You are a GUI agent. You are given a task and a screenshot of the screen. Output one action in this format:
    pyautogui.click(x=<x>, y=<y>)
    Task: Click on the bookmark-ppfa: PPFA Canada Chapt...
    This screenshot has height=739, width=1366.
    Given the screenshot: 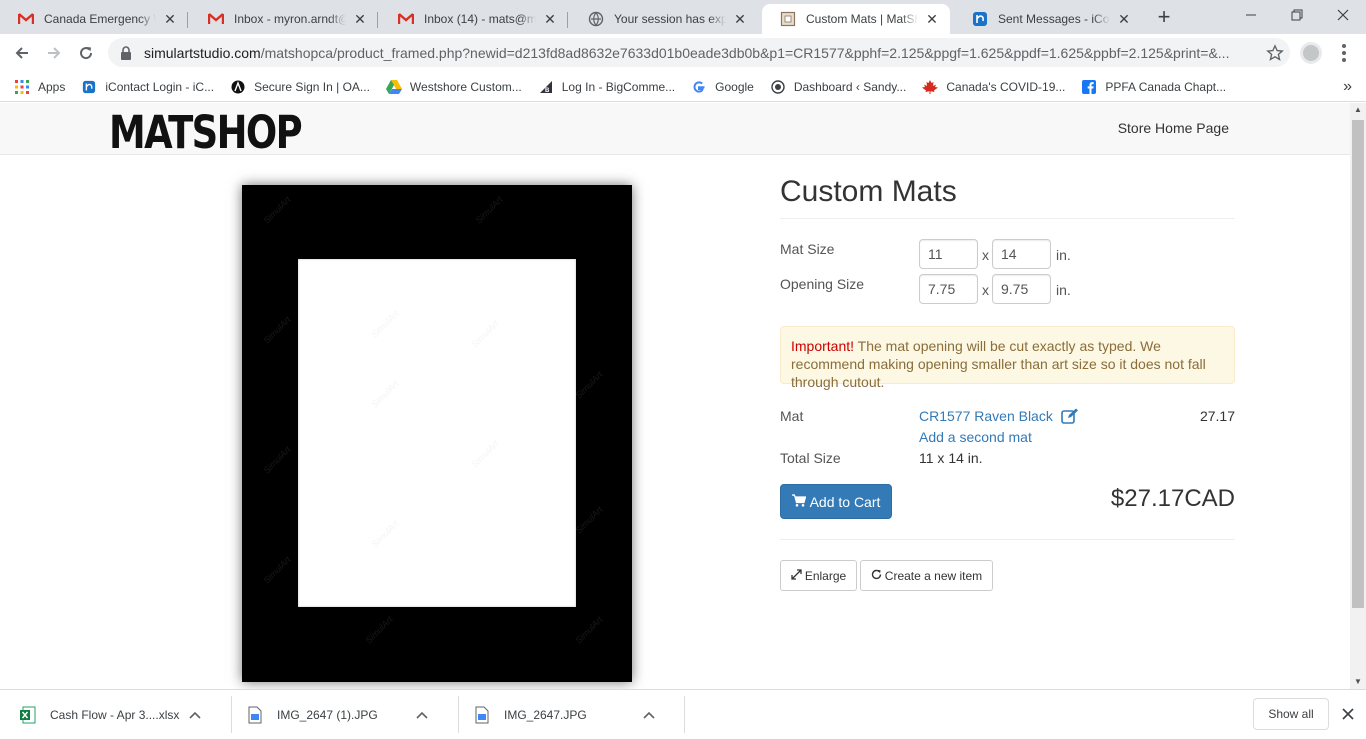 What is the action you would take?
    pyautogui.click(x=1153, y=87)
    